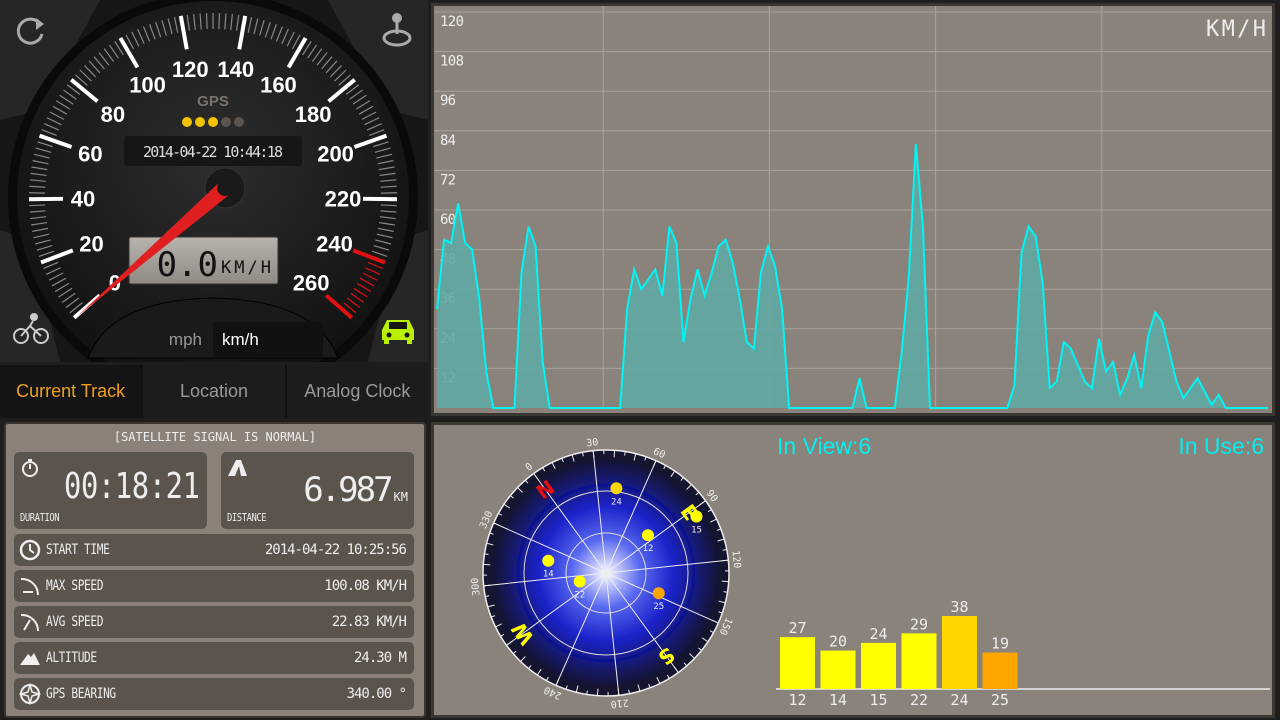  I want to click on bar-category-label: 22, so click(919, 700).